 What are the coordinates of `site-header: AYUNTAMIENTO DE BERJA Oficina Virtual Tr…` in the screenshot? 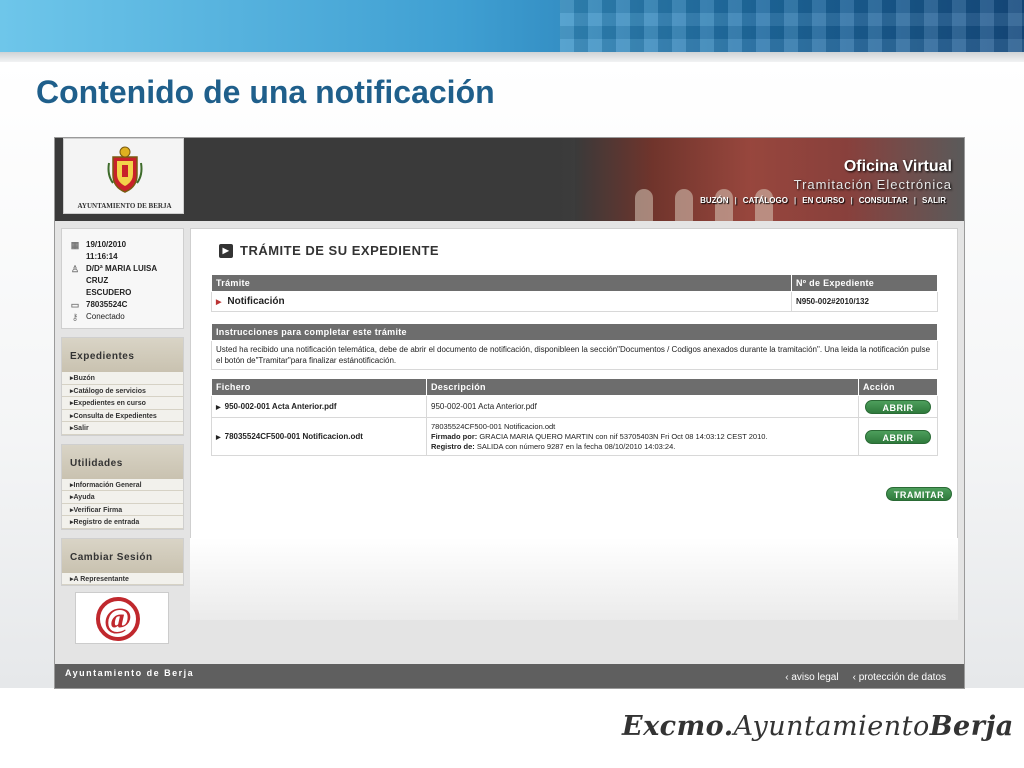 It's located at (509, 179).